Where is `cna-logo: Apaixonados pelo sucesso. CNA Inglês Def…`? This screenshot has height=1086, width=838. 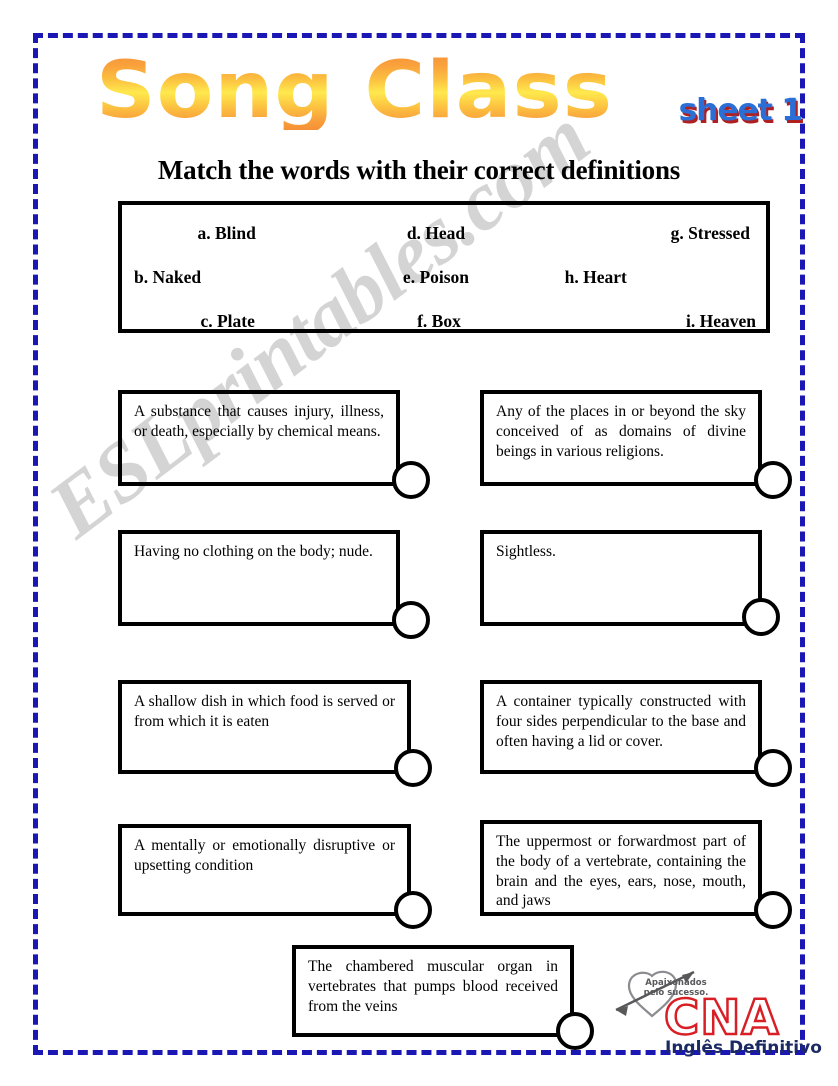 cna-logo: Apaixonados pelo sucesso. CNA Inglês Def… is located at coordinates (715, 1012).